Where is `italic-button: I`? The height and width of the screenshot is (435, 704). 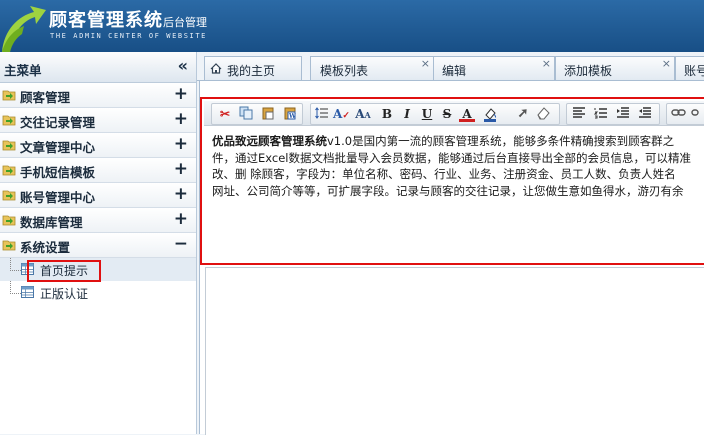 italic-button: I is located at coordinates (407, 114).